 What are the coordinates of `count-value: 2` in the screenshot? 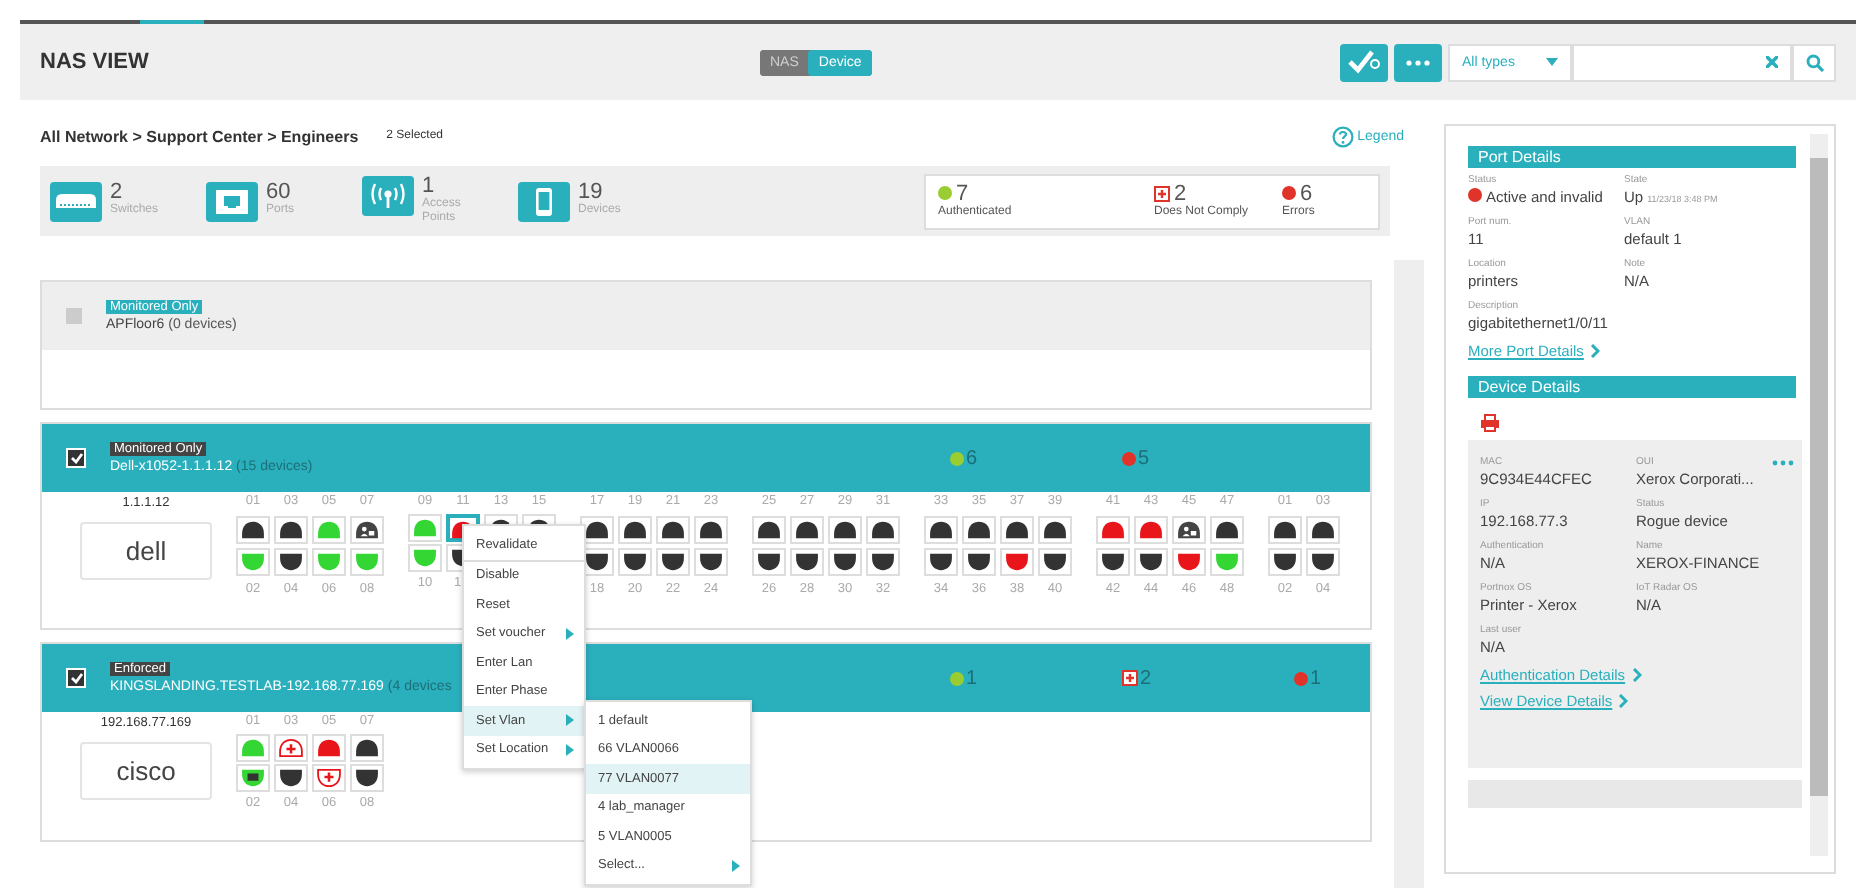 It's located at (1146, 678).